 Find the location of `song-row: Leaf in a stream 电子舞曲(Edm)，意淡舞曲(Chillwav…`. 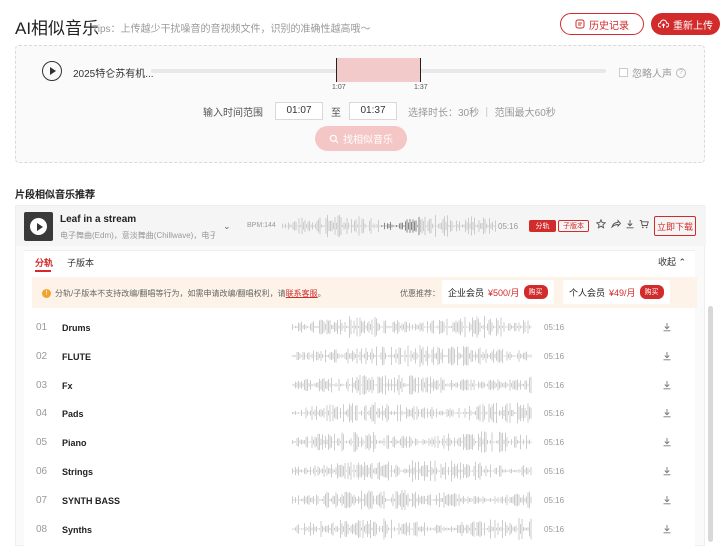

song-row: Leaf in a stream 电子舞曲(Edm)，意淡舞曲(Chillwav… is located at coordinates (361, 226).